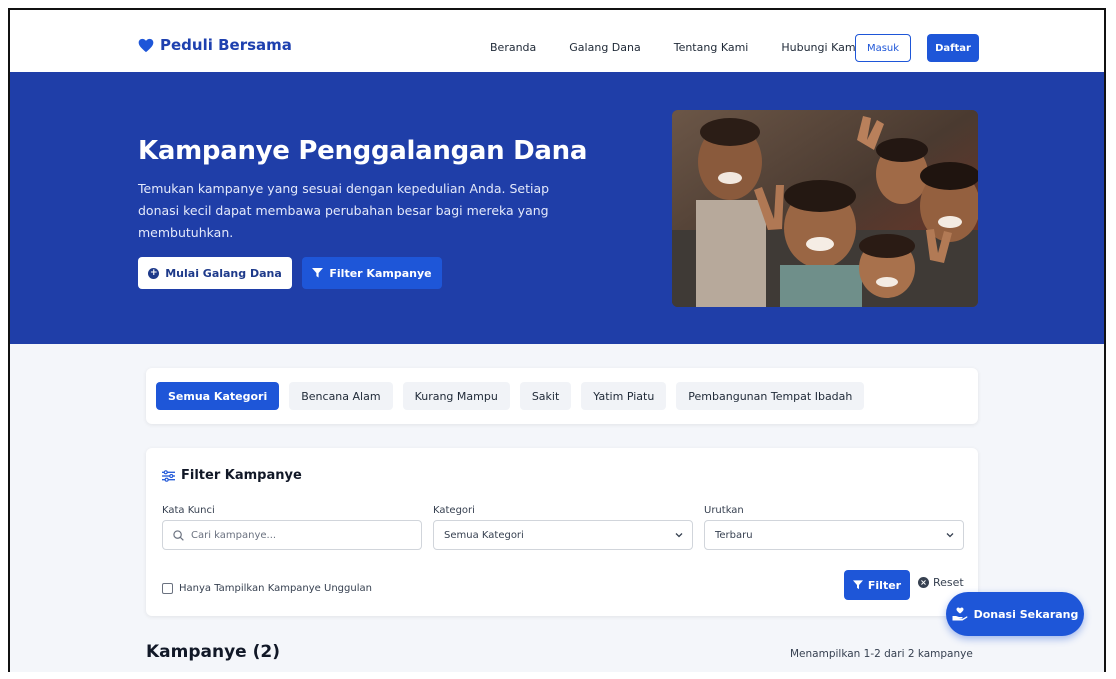 The height and width of the screenshot is (679, 1116). I want to click on category-tab-yatim-piatu: Yatim Piatu, so click(624, 396).